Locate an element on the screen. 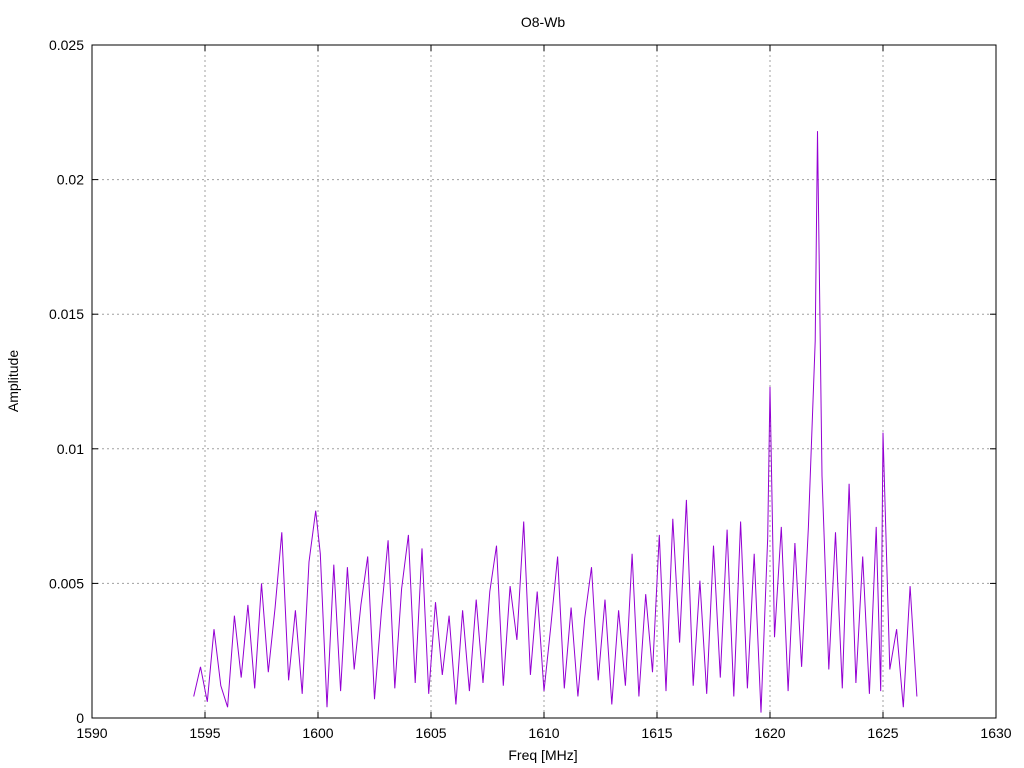 Image resolution: width=1024 pixels, height=768 pixels. x-tick-label: 1595 is located at coordinates (204, 733).